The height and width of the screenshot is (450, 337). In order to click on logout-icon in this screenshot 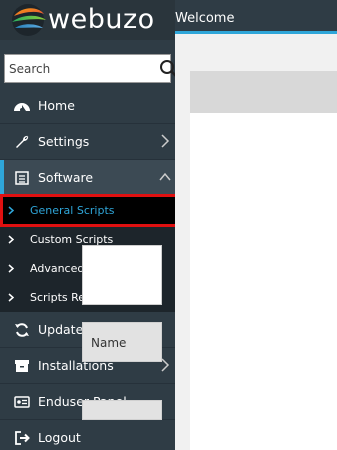, I will do `click(22, 438)`.